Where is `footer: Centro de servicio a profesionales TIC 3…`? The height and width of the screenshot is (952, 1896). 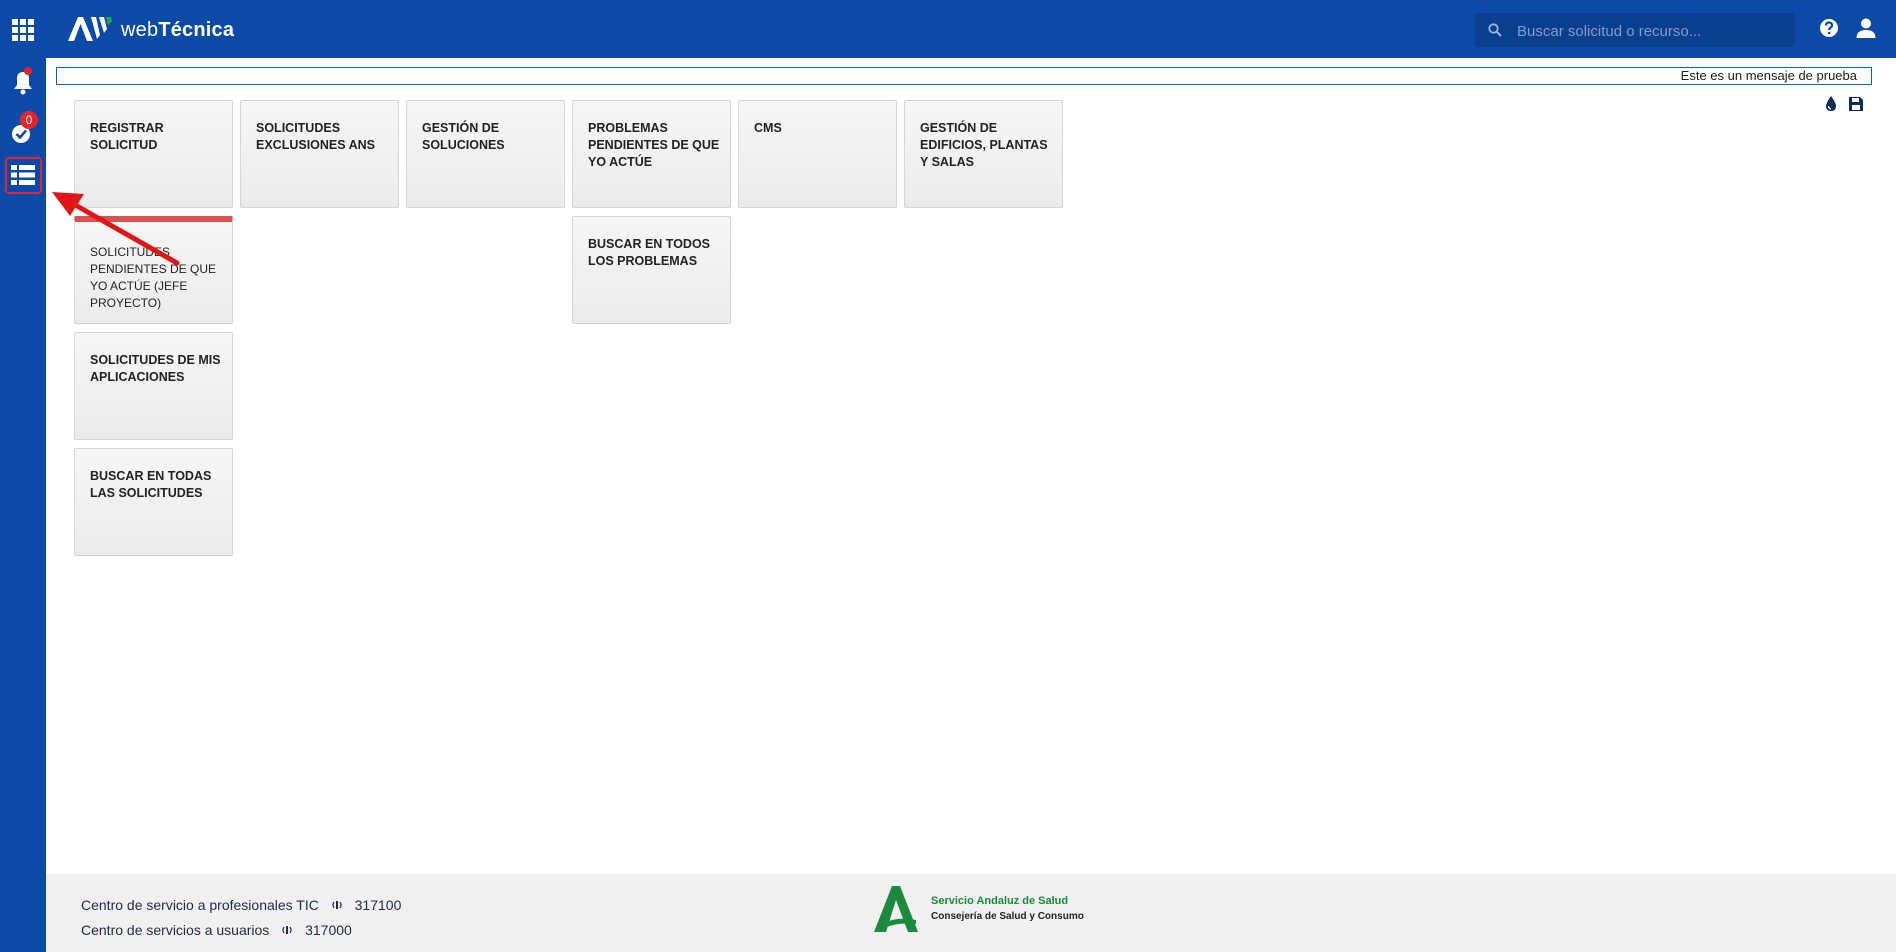 footer: Centro de servicio a profesionales TIC 3… is located at coordinates (971, 913).